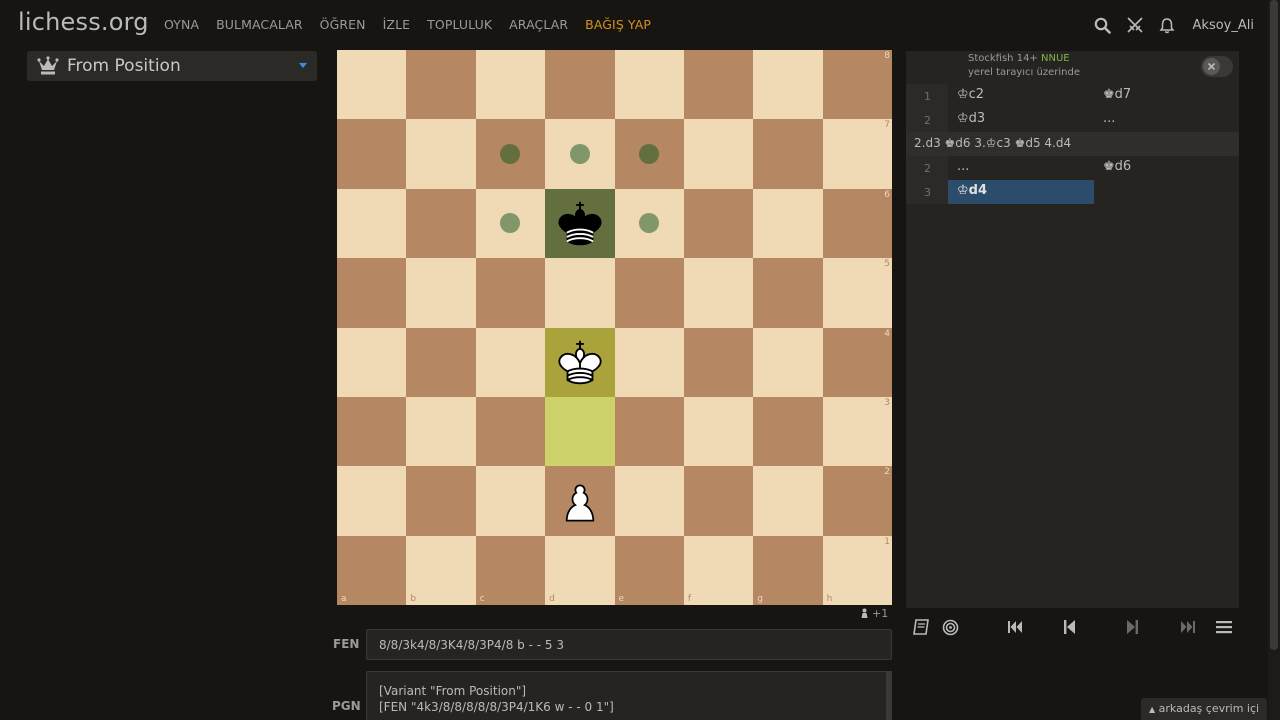 The height and width of the screenshot is (720, 1280). Describe the element at coordinates (649, 431) in the screenshot. I see `square-e3` at that location.